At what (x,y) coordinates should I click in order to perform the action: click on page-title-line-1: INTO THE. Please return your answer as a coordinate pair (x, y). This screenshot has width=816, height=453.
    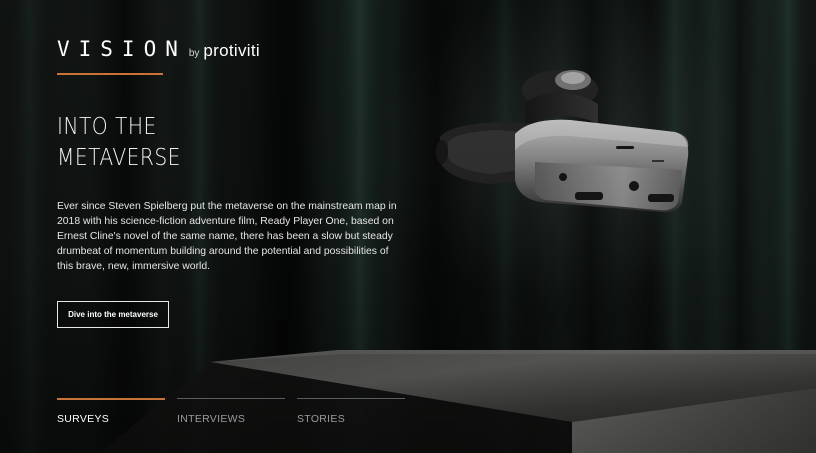
    Looking at the image, I should click on (107, 127).